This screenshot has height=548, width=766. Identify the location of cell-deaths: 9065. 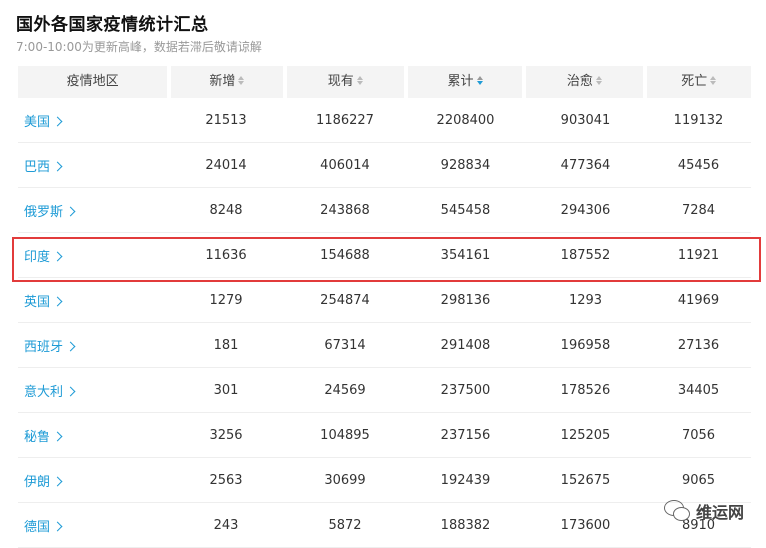
(698, 480).